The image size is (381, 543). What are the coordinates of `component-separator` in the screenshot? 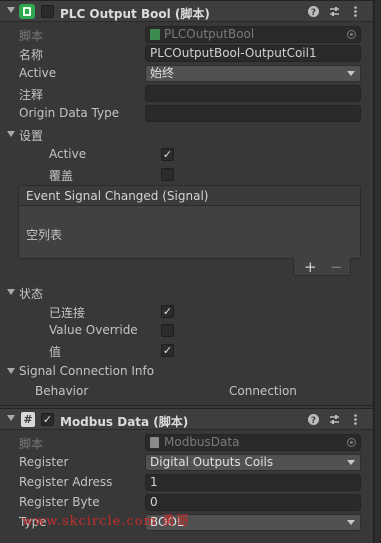 It's located at (186, 405).